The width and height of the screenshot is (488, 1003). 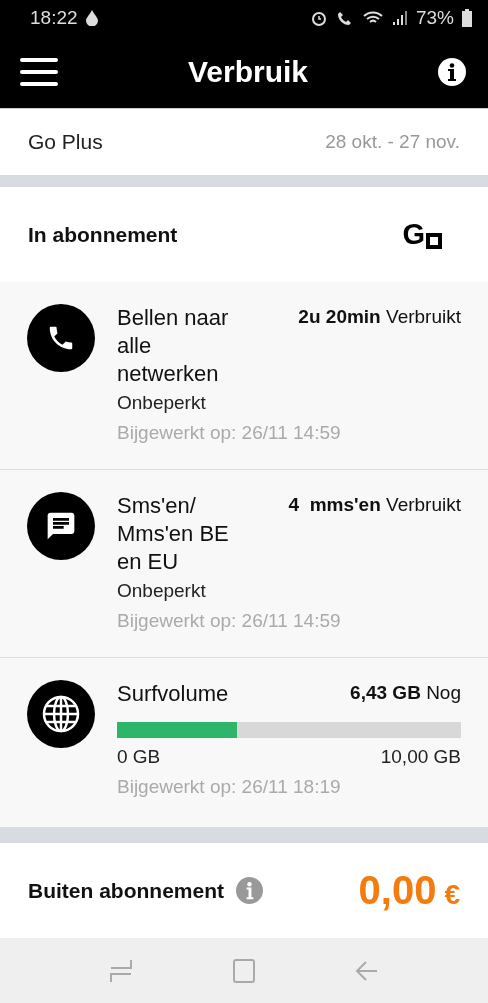 What do you see at coordinates (229, 787) in the screenshot?
I see `updated-time: Bijgewerkt op: 26/11 18:19` at bounding box center [229, 787].